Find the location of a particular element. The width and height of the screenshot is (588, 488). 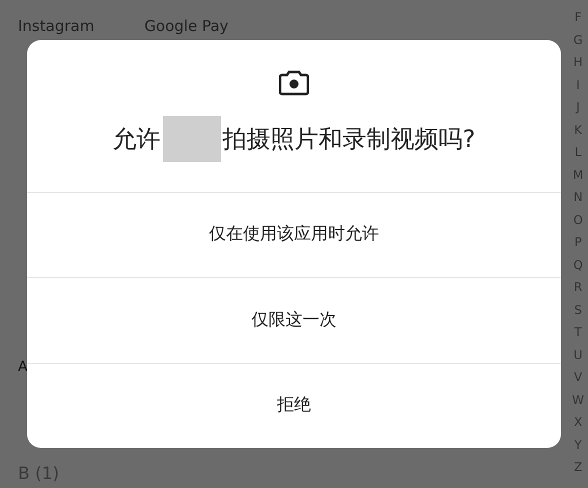

index-letter: T is located at coordinates (578, 332).